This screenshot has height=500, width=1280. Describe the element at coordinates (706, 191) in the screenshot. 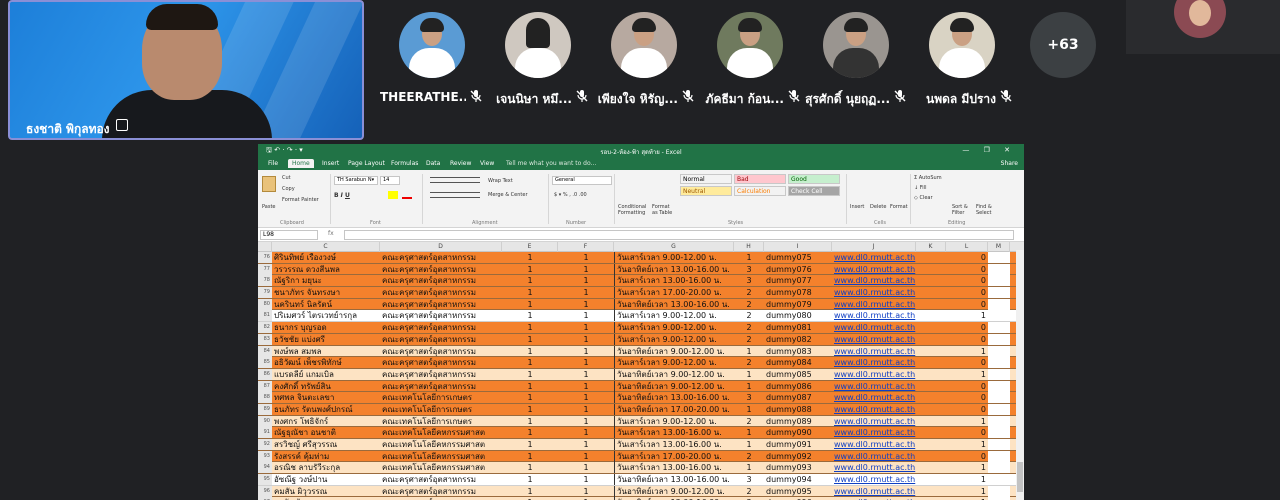

I see `style-neutral: Neutral` at that location.